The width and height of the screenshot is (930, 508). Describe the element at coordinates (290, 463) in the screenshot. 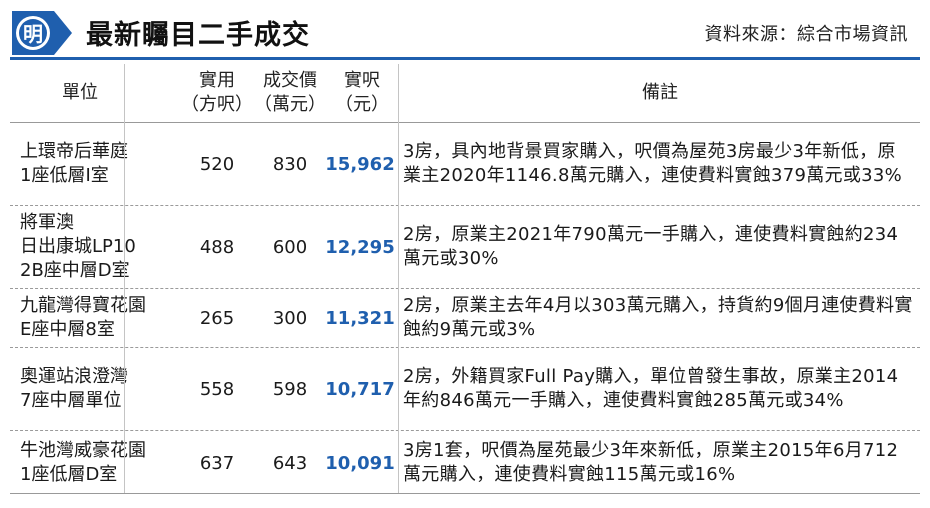

I see `cell-price: 643` at that location.